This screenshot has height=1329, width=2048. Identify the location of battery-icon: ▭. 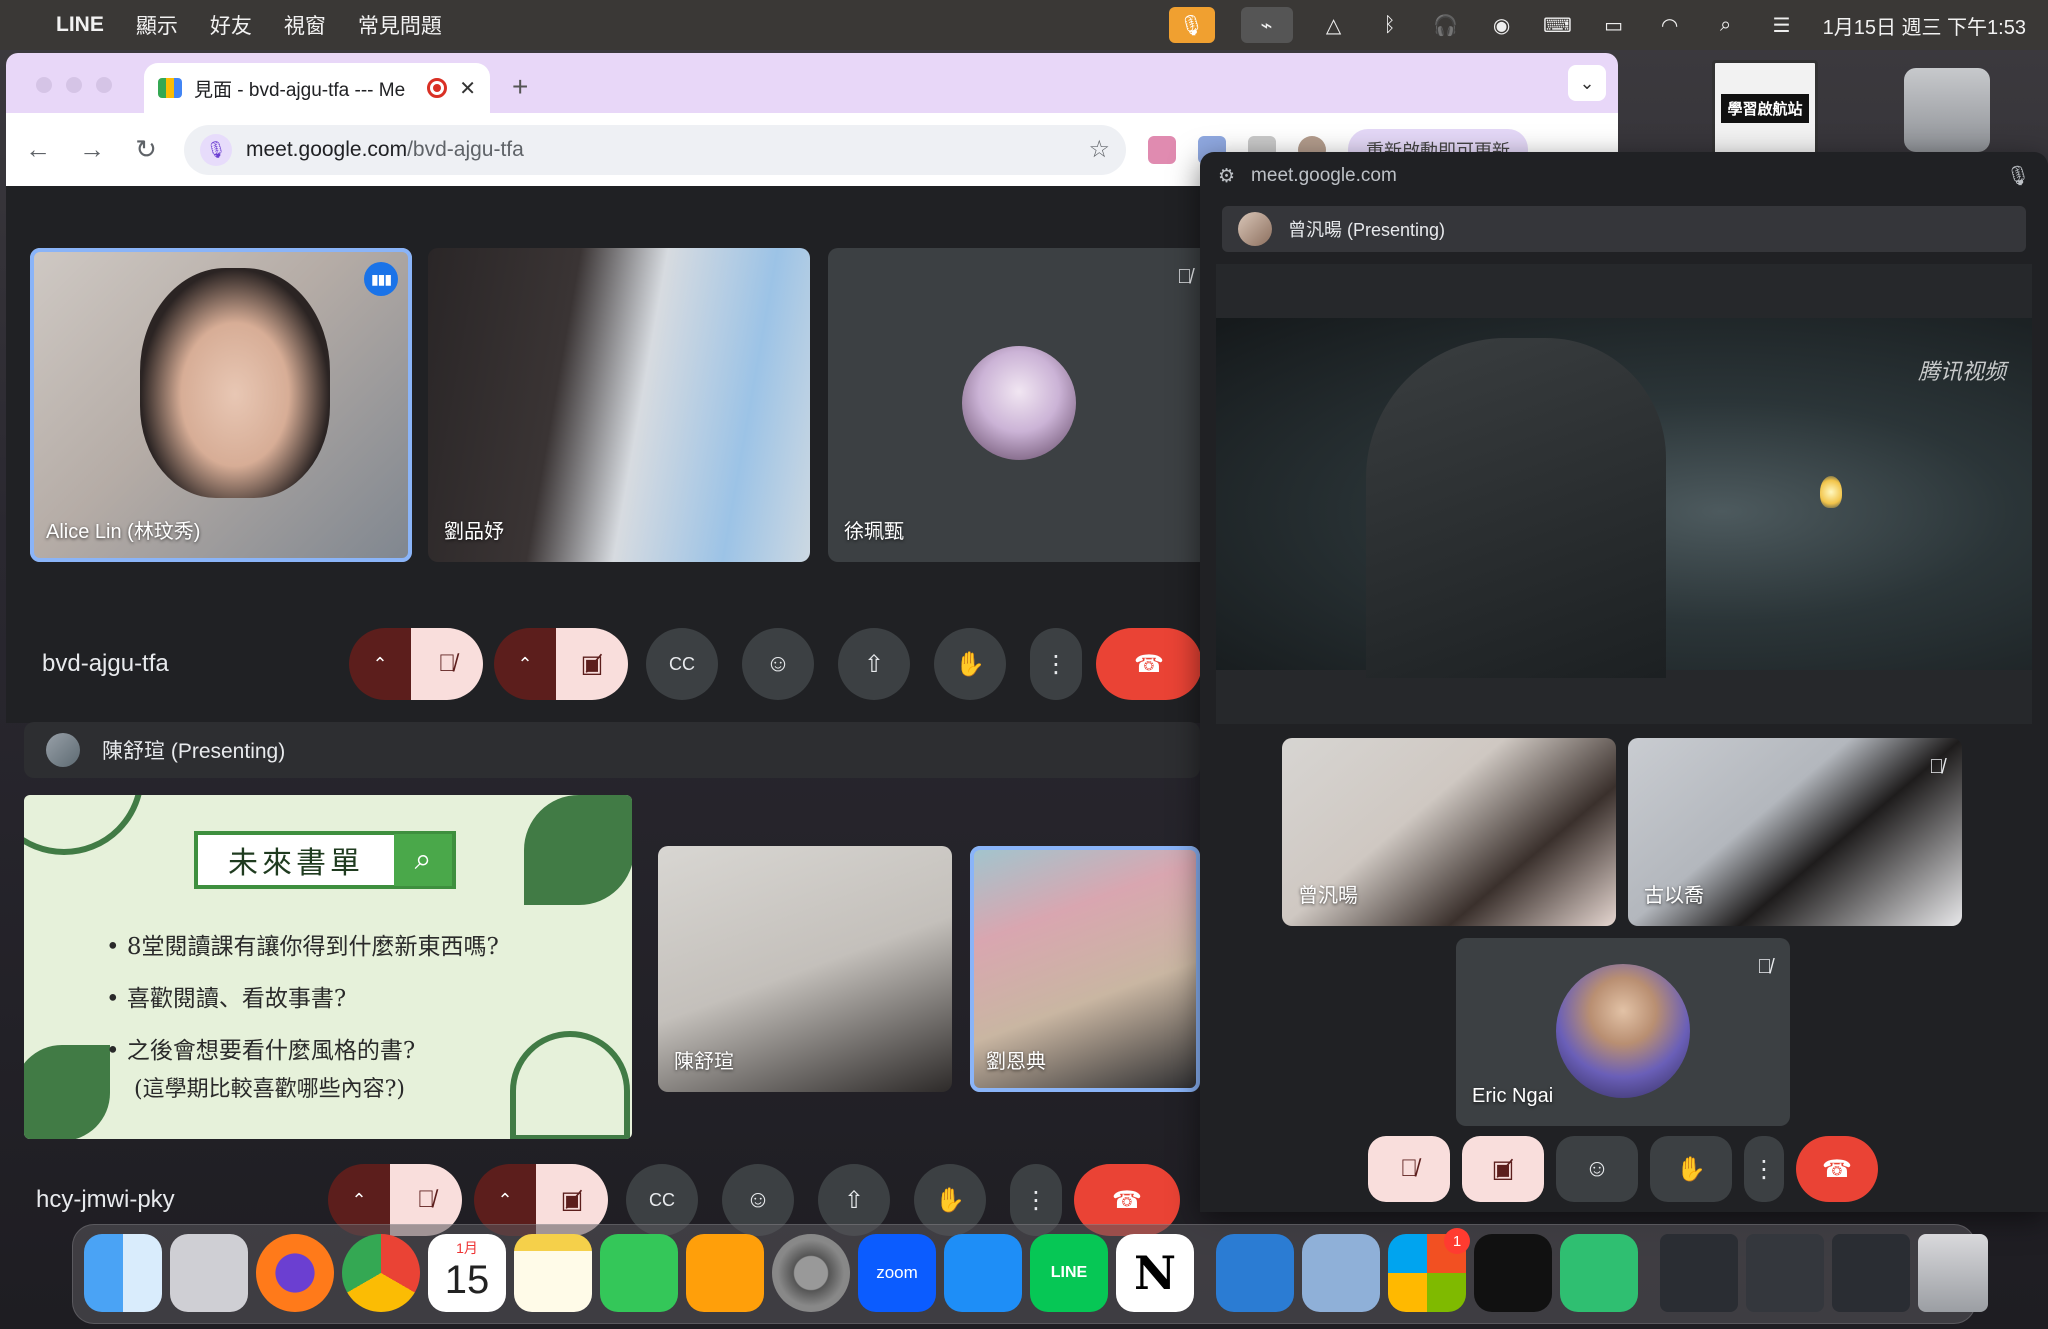
(1614, 25).